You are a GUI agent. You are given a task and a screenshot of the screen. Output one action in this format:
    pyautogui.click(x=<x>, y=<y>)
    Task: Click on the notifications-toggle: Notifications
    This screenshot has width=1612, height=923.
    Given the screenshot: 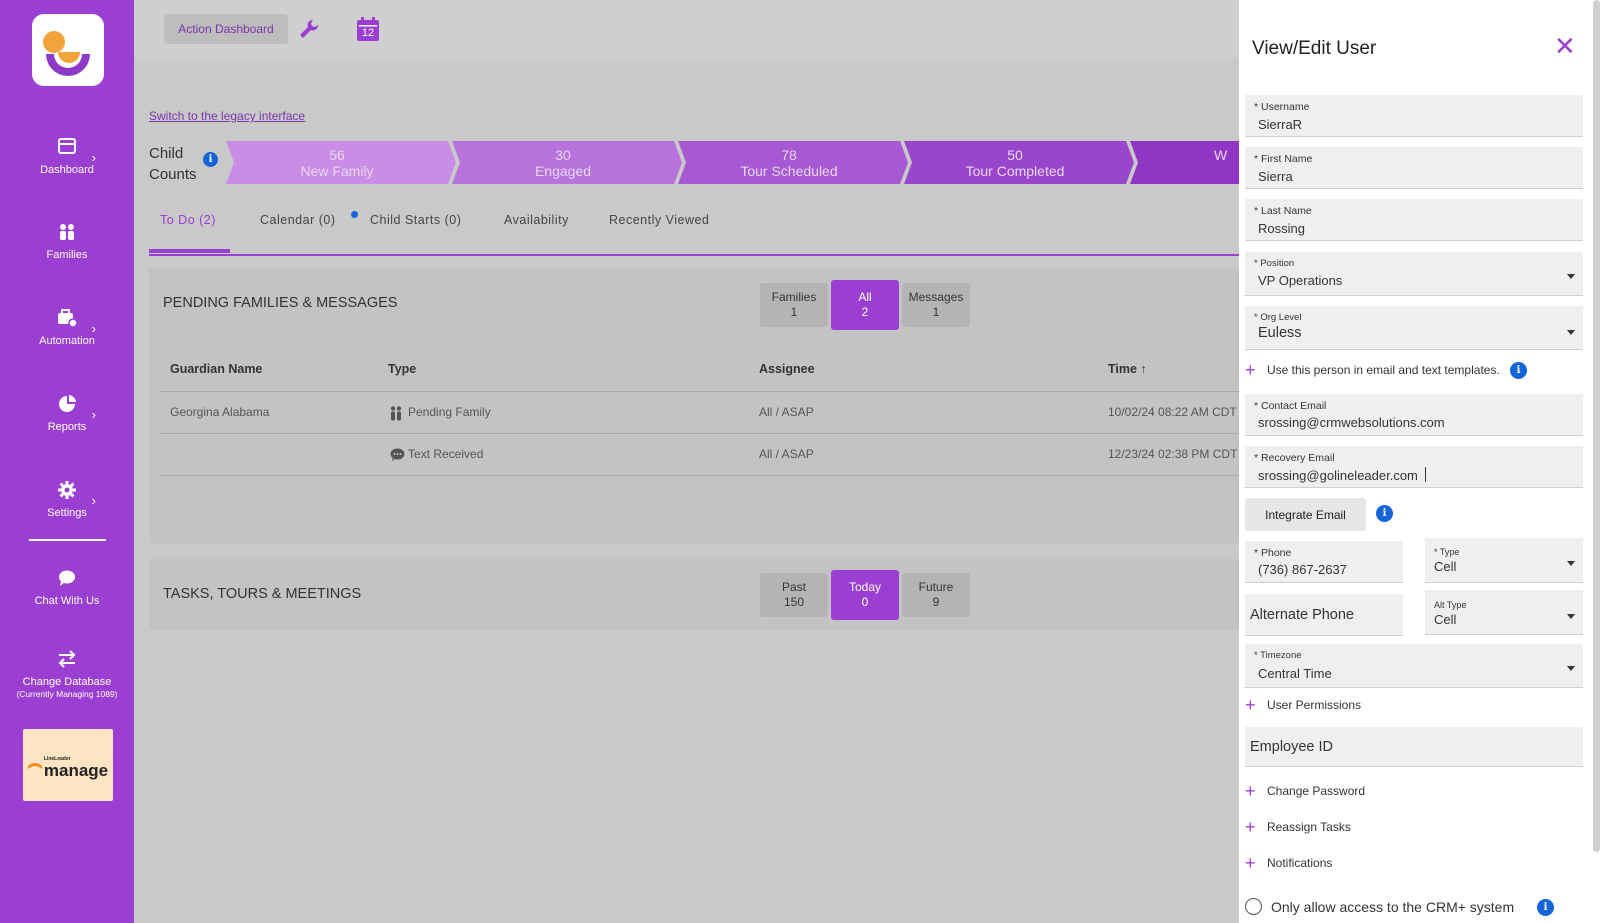 What is the action you would take?
    pyautogui.click(x=1299, y=863)
    